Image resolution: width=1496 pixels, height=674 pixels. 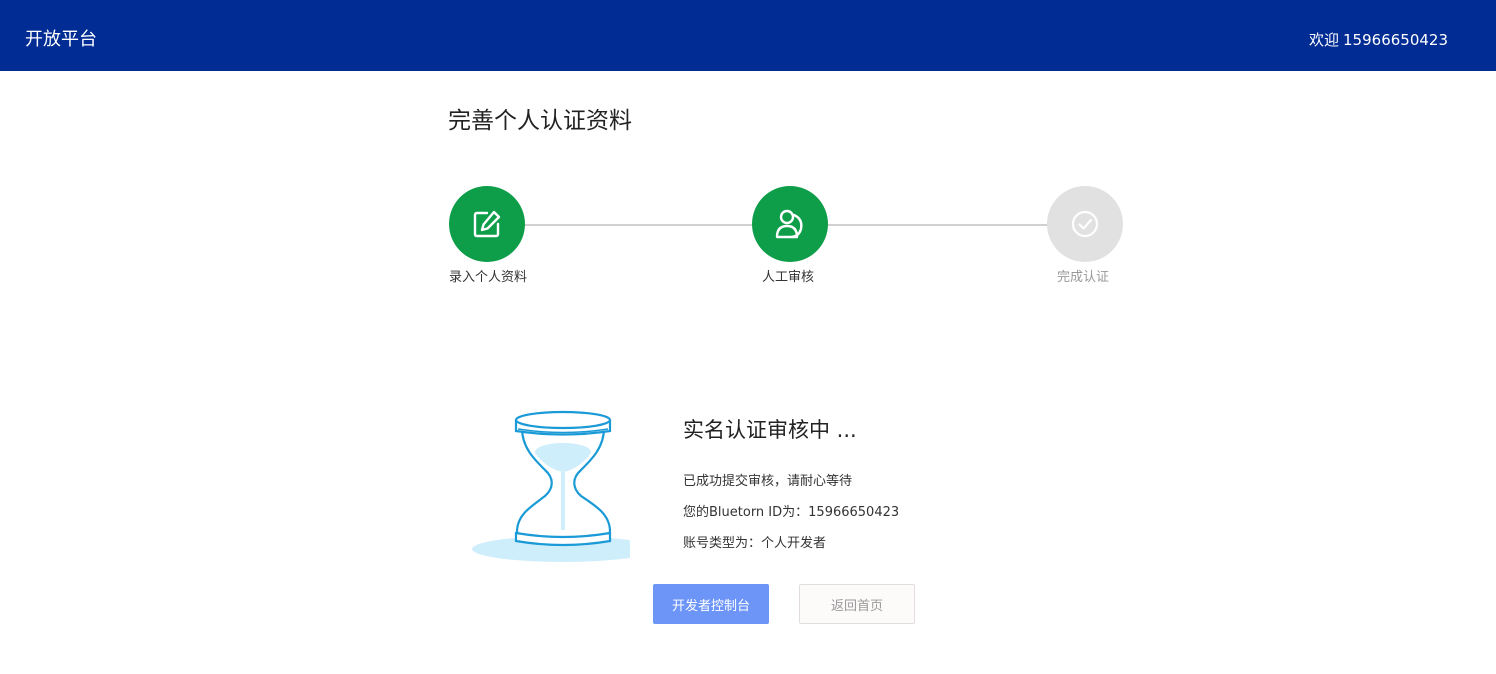 I want to click on username: 15966650423, so click(x=1395, y=40).